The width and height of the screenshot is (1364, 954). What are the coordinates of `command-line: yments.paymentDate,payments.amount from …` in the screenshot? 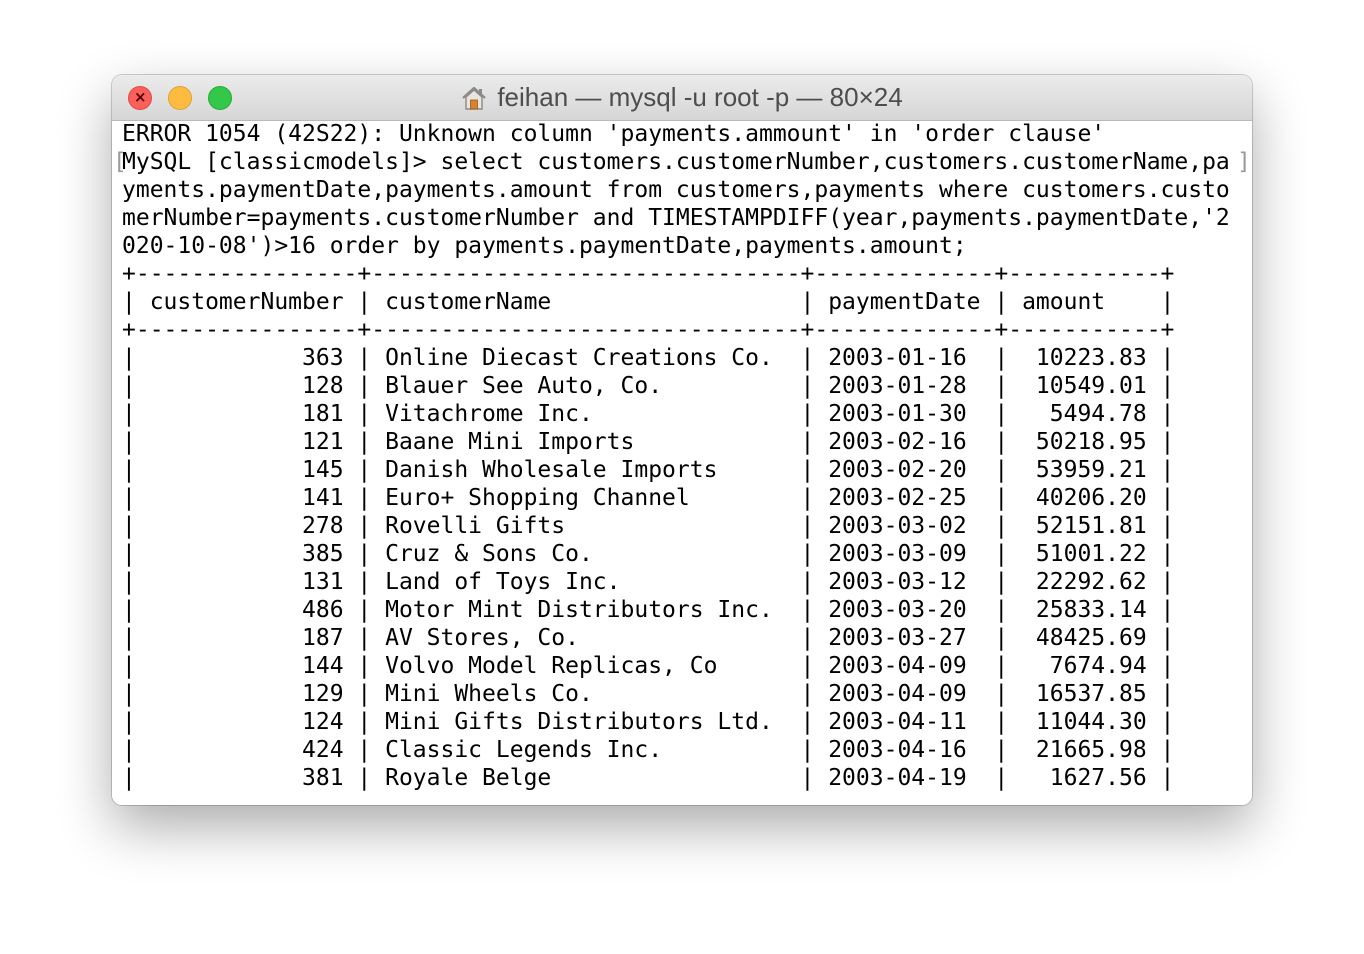 It's located at (676, 190).